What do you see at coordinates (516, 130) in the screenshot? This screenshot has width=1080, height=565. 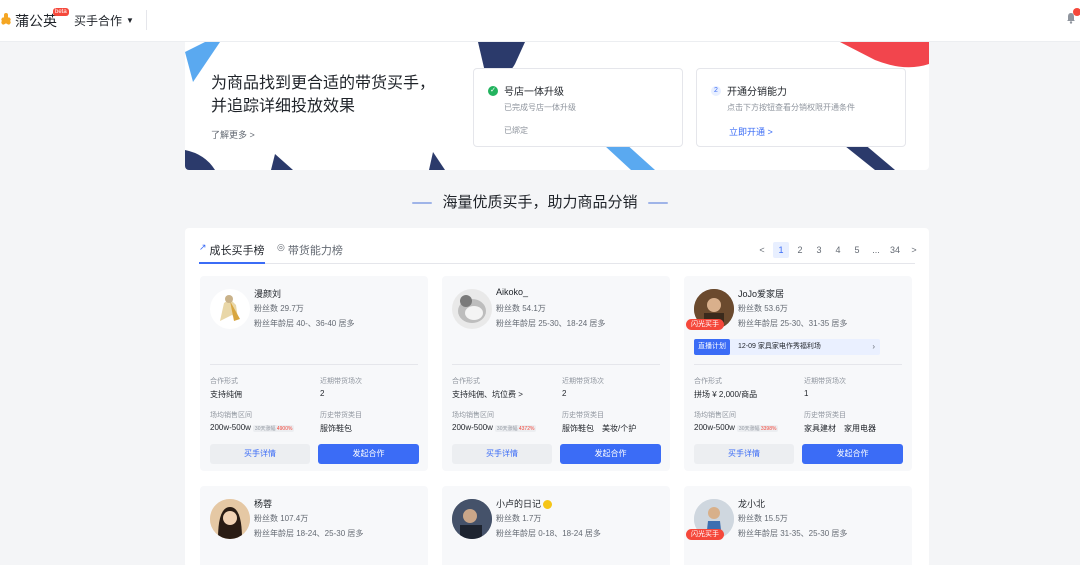 I see `step1-status: 已绑定` at bounding box center [516, 130].